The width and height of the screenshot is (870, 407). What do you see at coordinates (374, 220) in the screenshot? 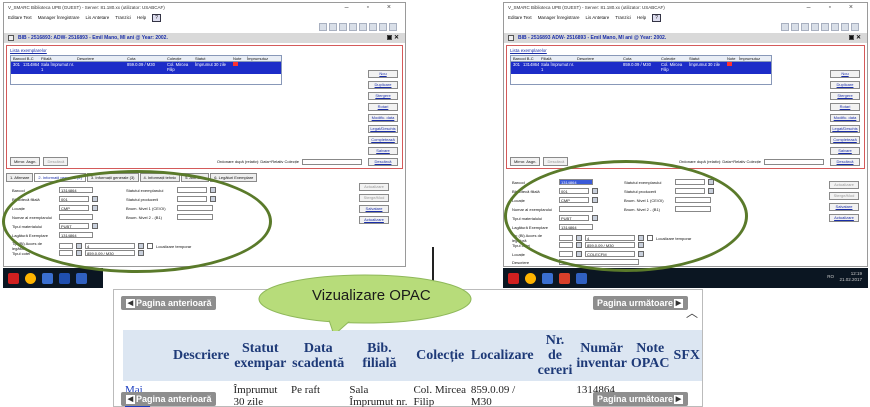
I see `refresh-button: Actualizare` at bounding box center [374, 220].